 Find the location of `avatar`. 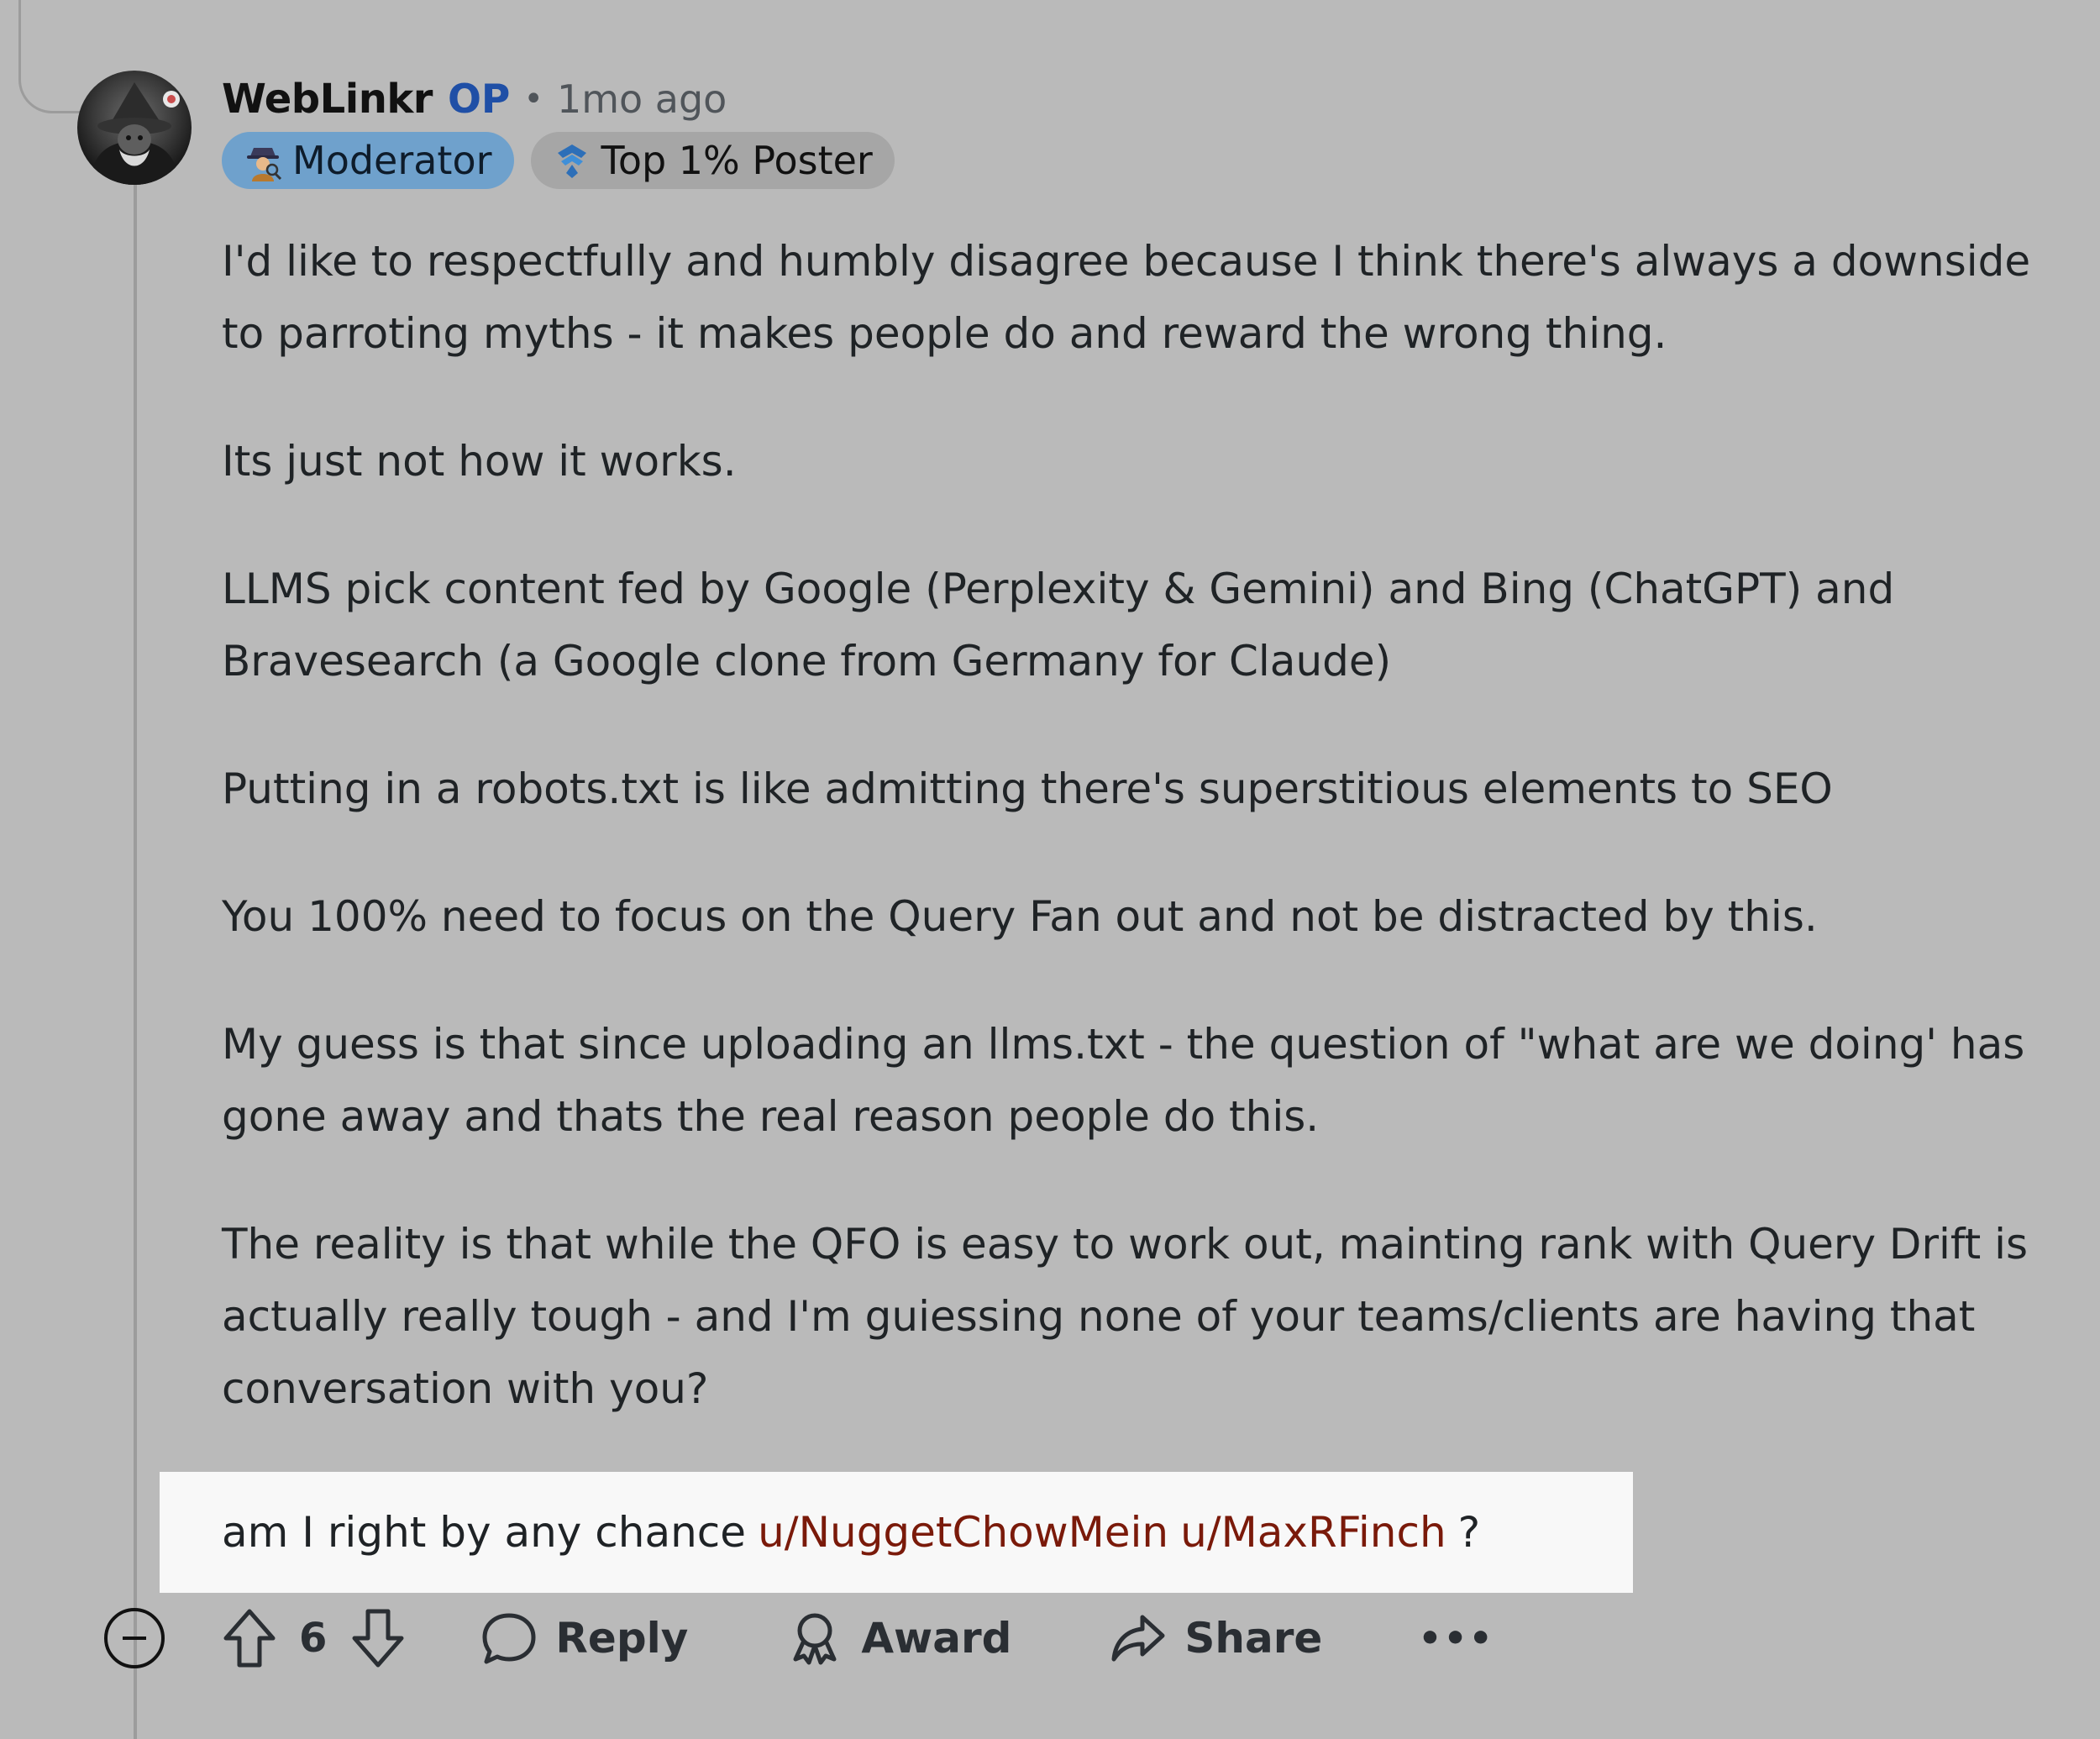

avatar is located at coordinates (134, 128).